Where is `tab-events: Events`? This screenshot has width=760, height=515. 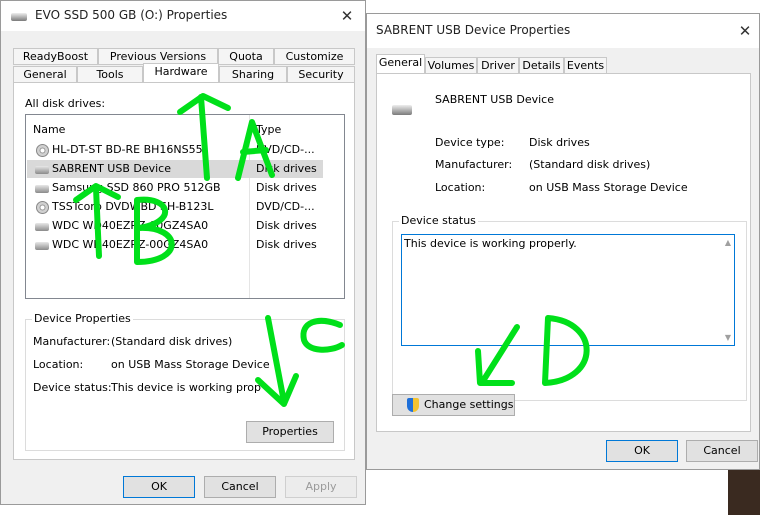
tab-events: Events is located at coordinates (585, 65).